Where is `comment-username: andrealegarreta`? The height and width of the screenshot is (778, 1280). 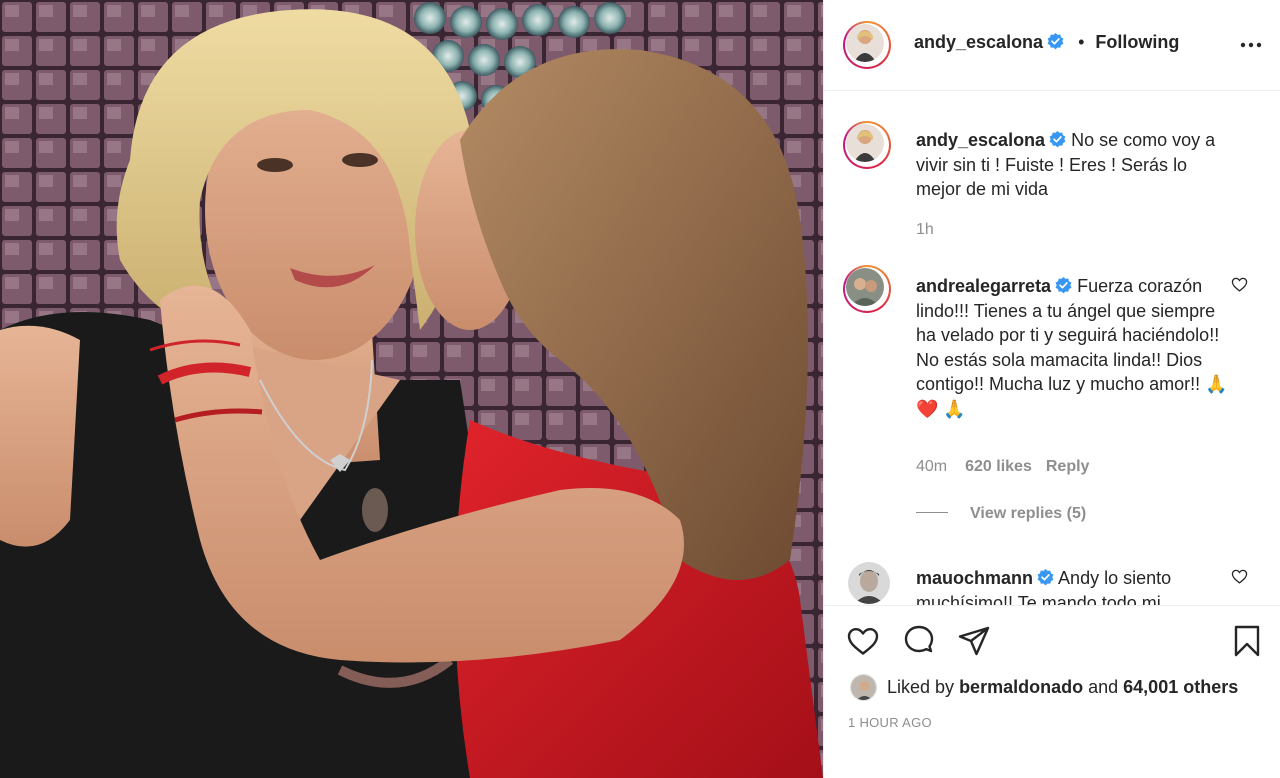 comment-username: andrealegarreta is located at coordinates (983, 286).